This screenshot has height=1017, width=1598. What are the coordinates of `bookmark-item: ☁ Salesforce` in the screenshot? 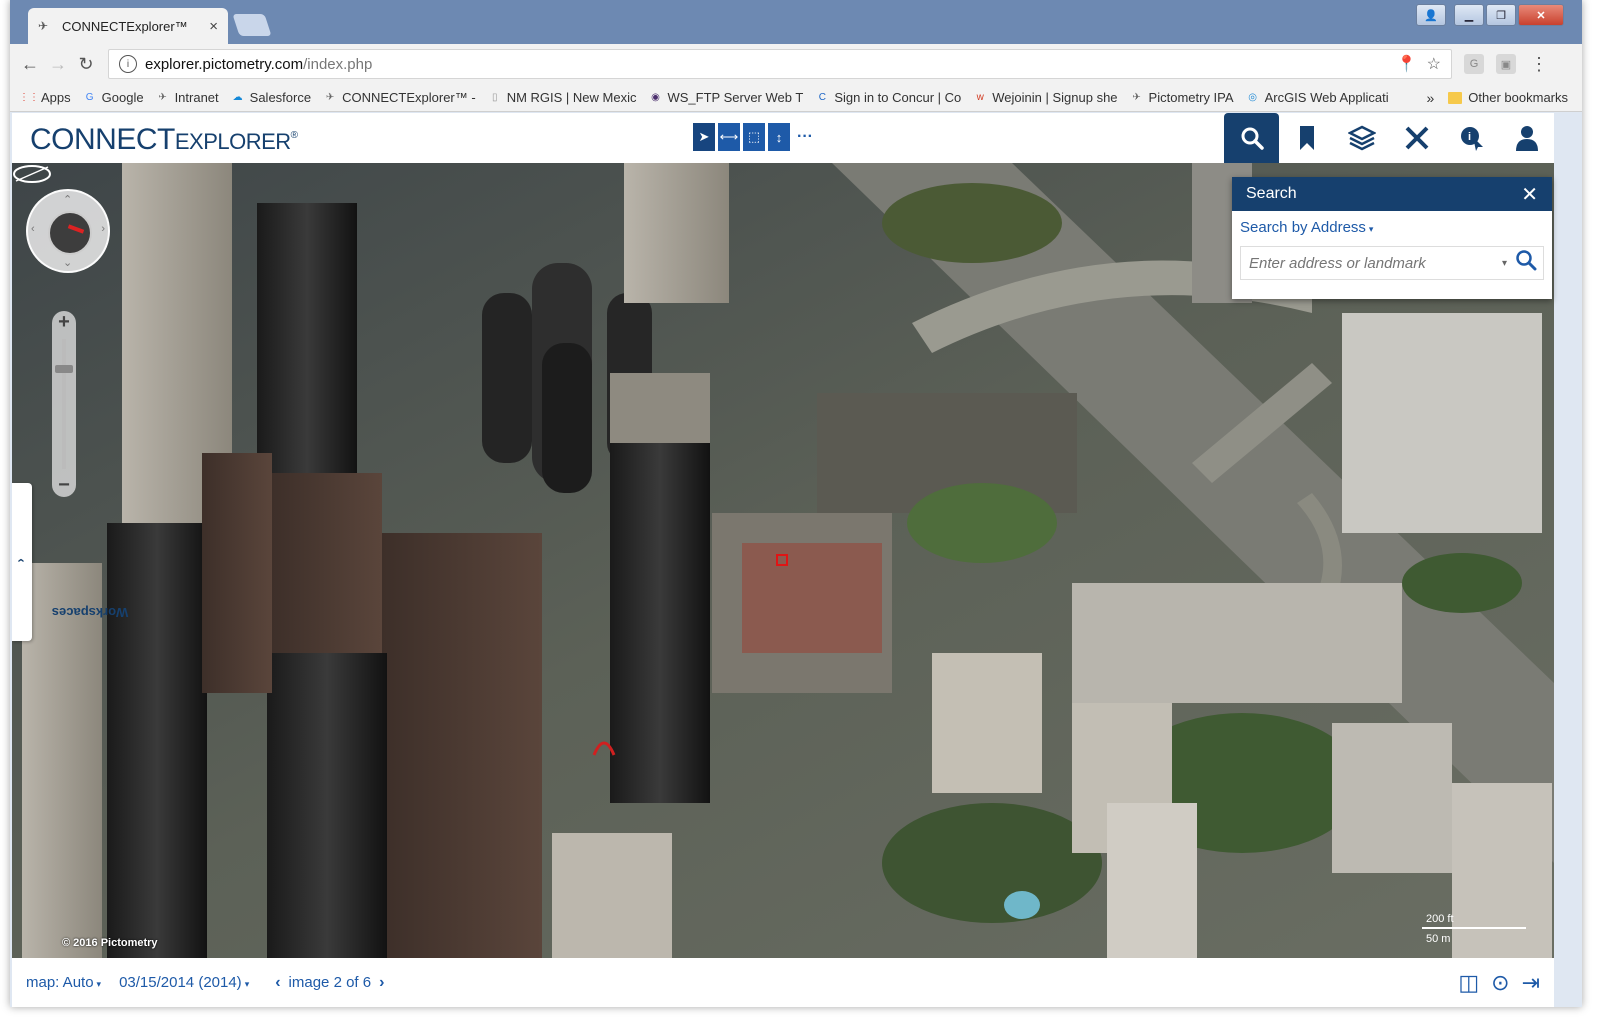 It's located at (271, 97).